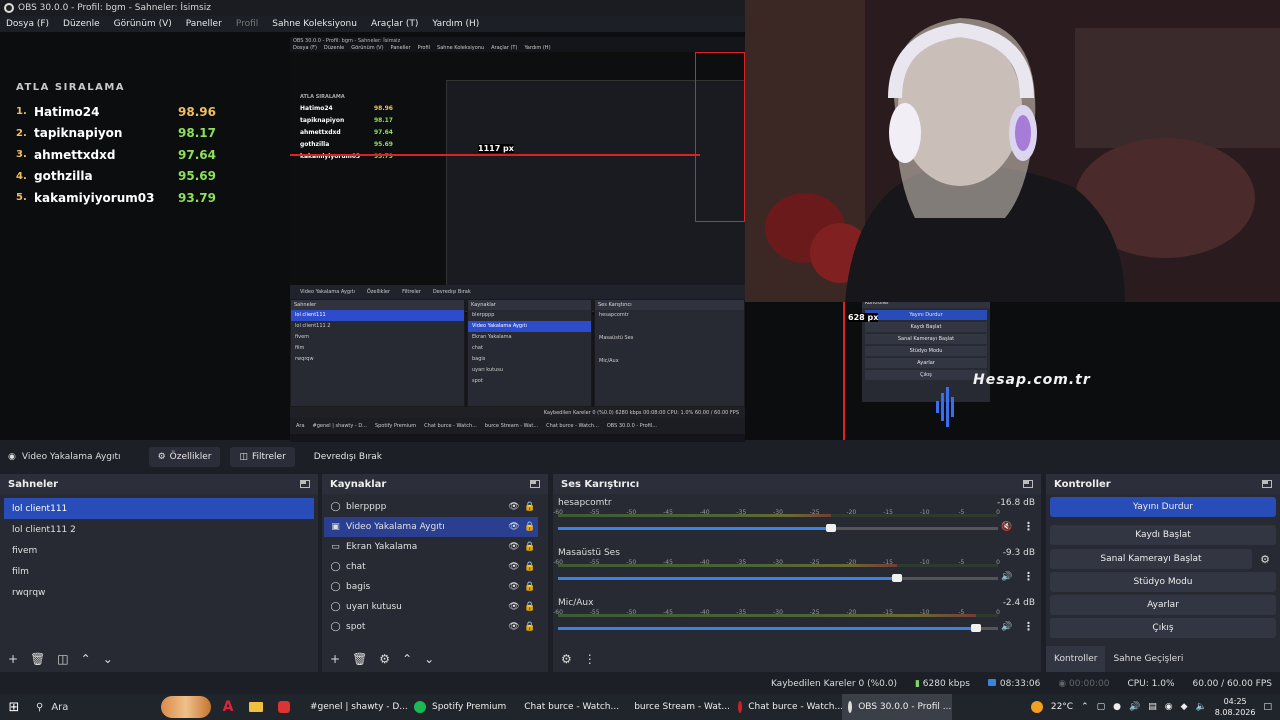 This screenshot has width=1280, height=720. Describe the element at coordinates (348, 457) in the screenshot. I see `deactivate-button: Devredışı Bırak` at that location.